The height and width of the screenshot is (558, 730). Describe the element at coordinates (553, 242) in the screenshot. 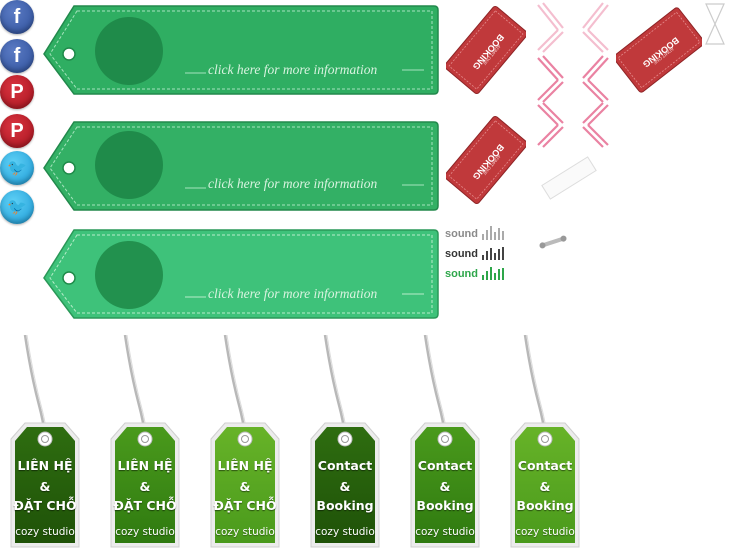

I see `pin-icon` at that location.